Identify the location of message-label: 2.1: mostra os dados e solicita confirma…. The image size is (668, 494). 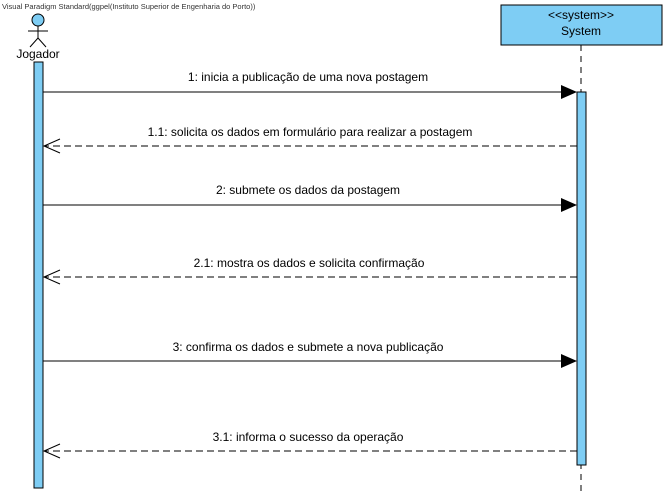
(309, 263).